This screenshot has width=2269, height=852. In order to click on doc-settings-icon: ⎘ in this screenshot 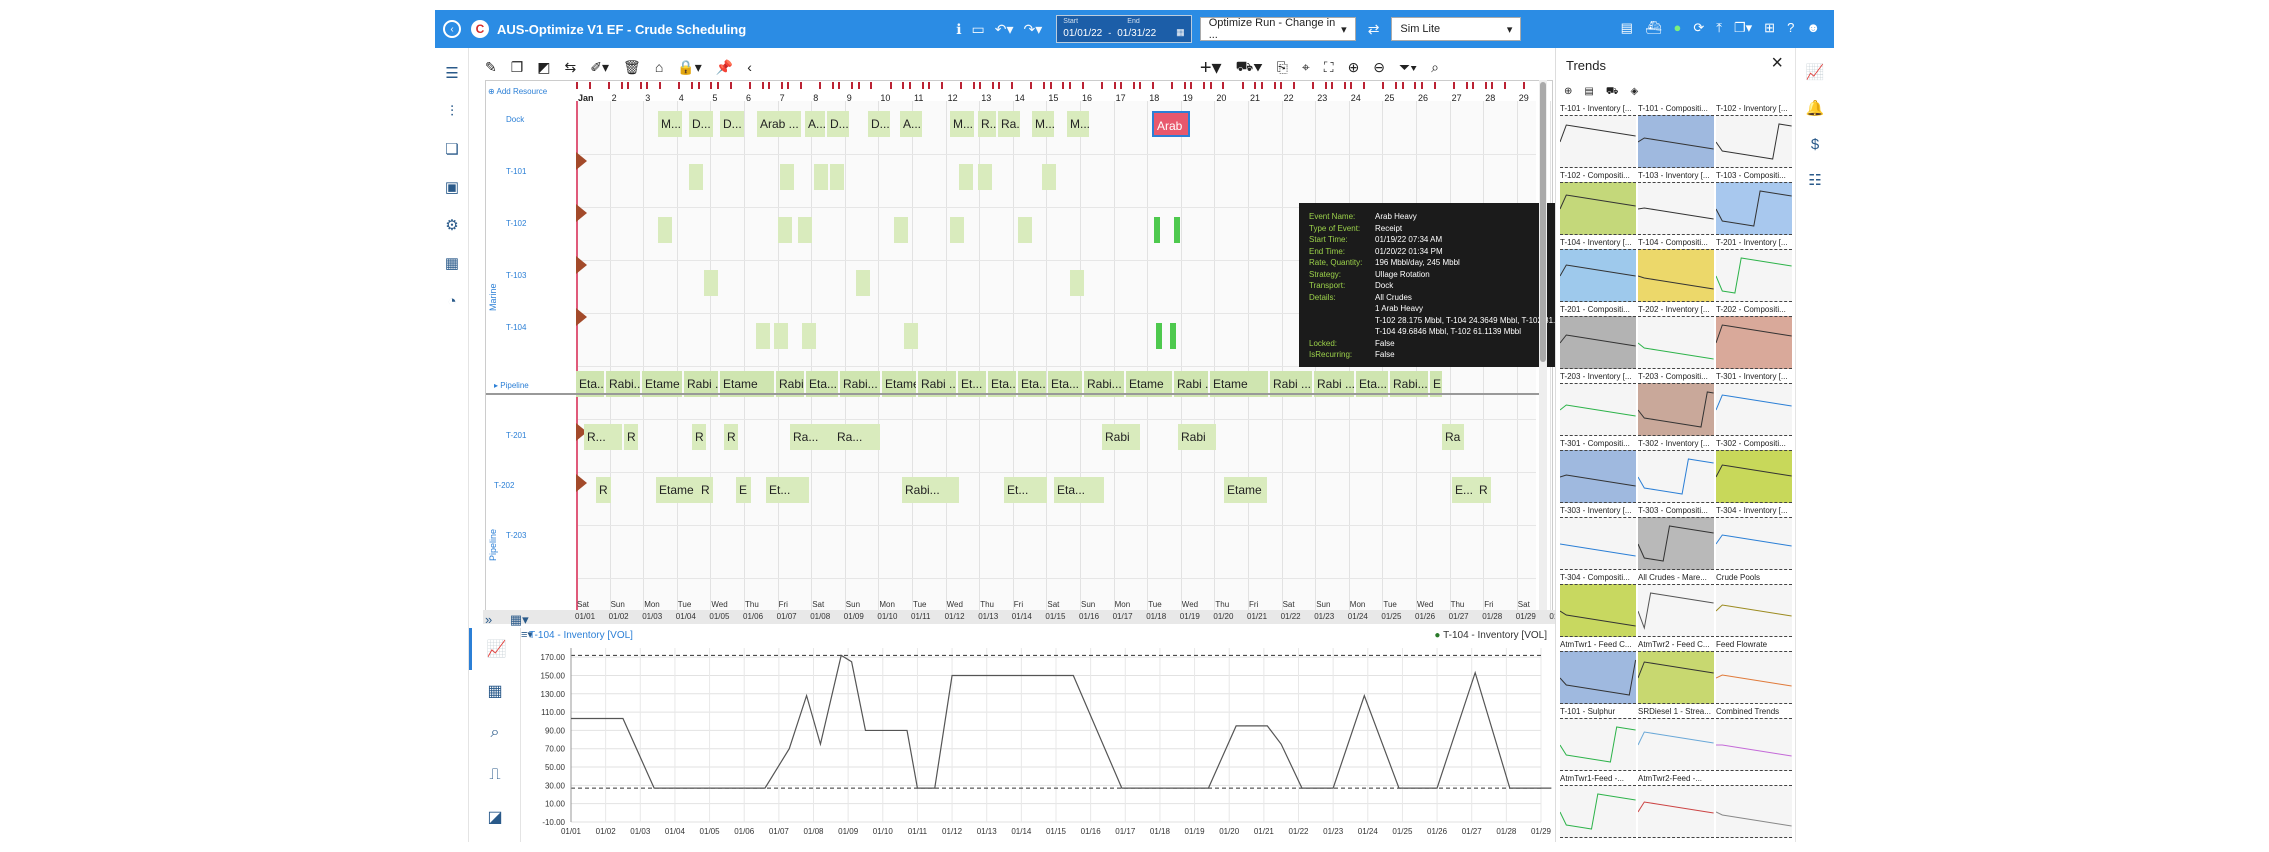, I will do `click(1282, 67)`.